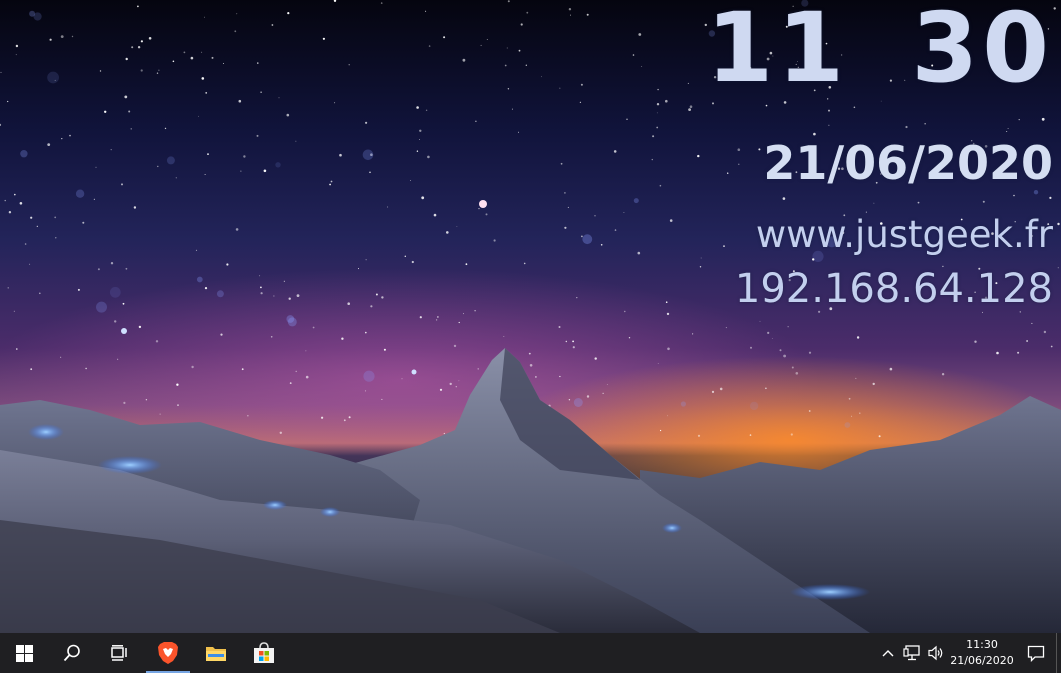 Image resolution: width=1061 pixels, height=673 pixels. What do you see at coordinates (904, 234) in the screenshot?
I see `wallpaper-site-url: www.justgeek.fr` at bounding box center [904, 234].